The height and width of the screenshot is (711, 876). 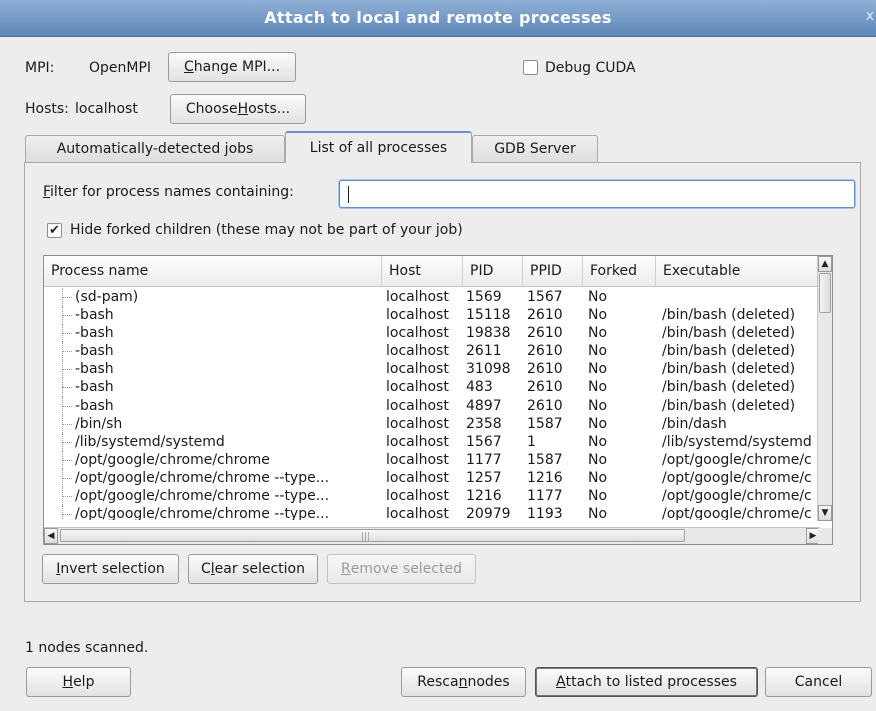 What do you see at coordinates (825, 264) in the screenshot?
I see `scroll-up-icon: ▲` at bounding box center [825, 264].